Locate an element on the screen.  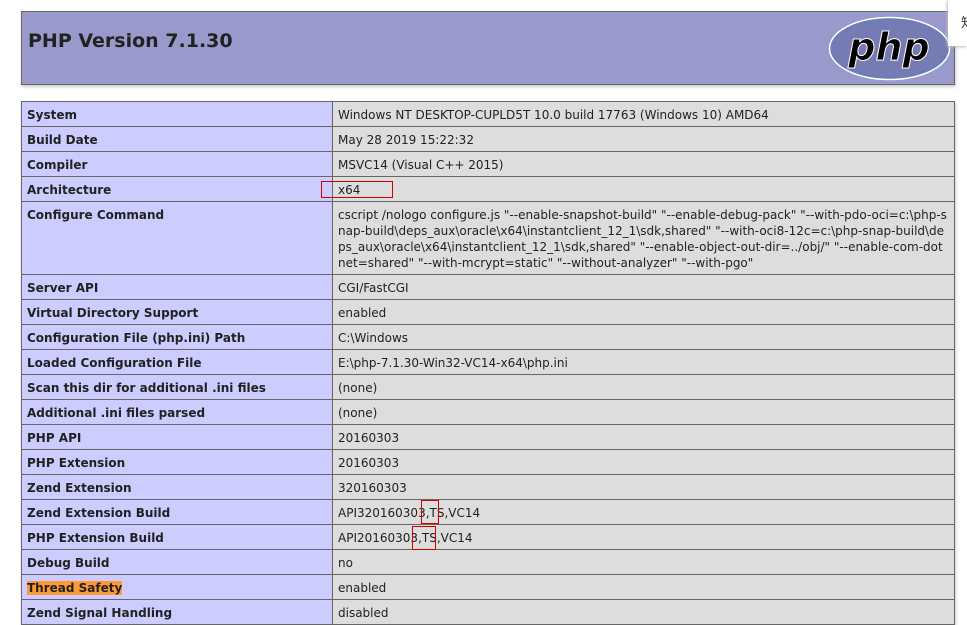
row-key: Virtual Directory Support is located at coordinates (177, 312).